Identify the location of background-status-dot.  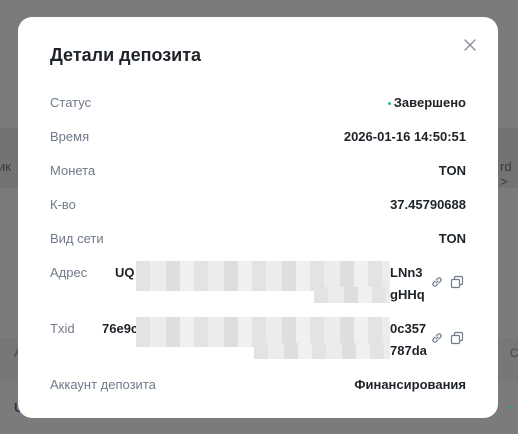
(511, 407).